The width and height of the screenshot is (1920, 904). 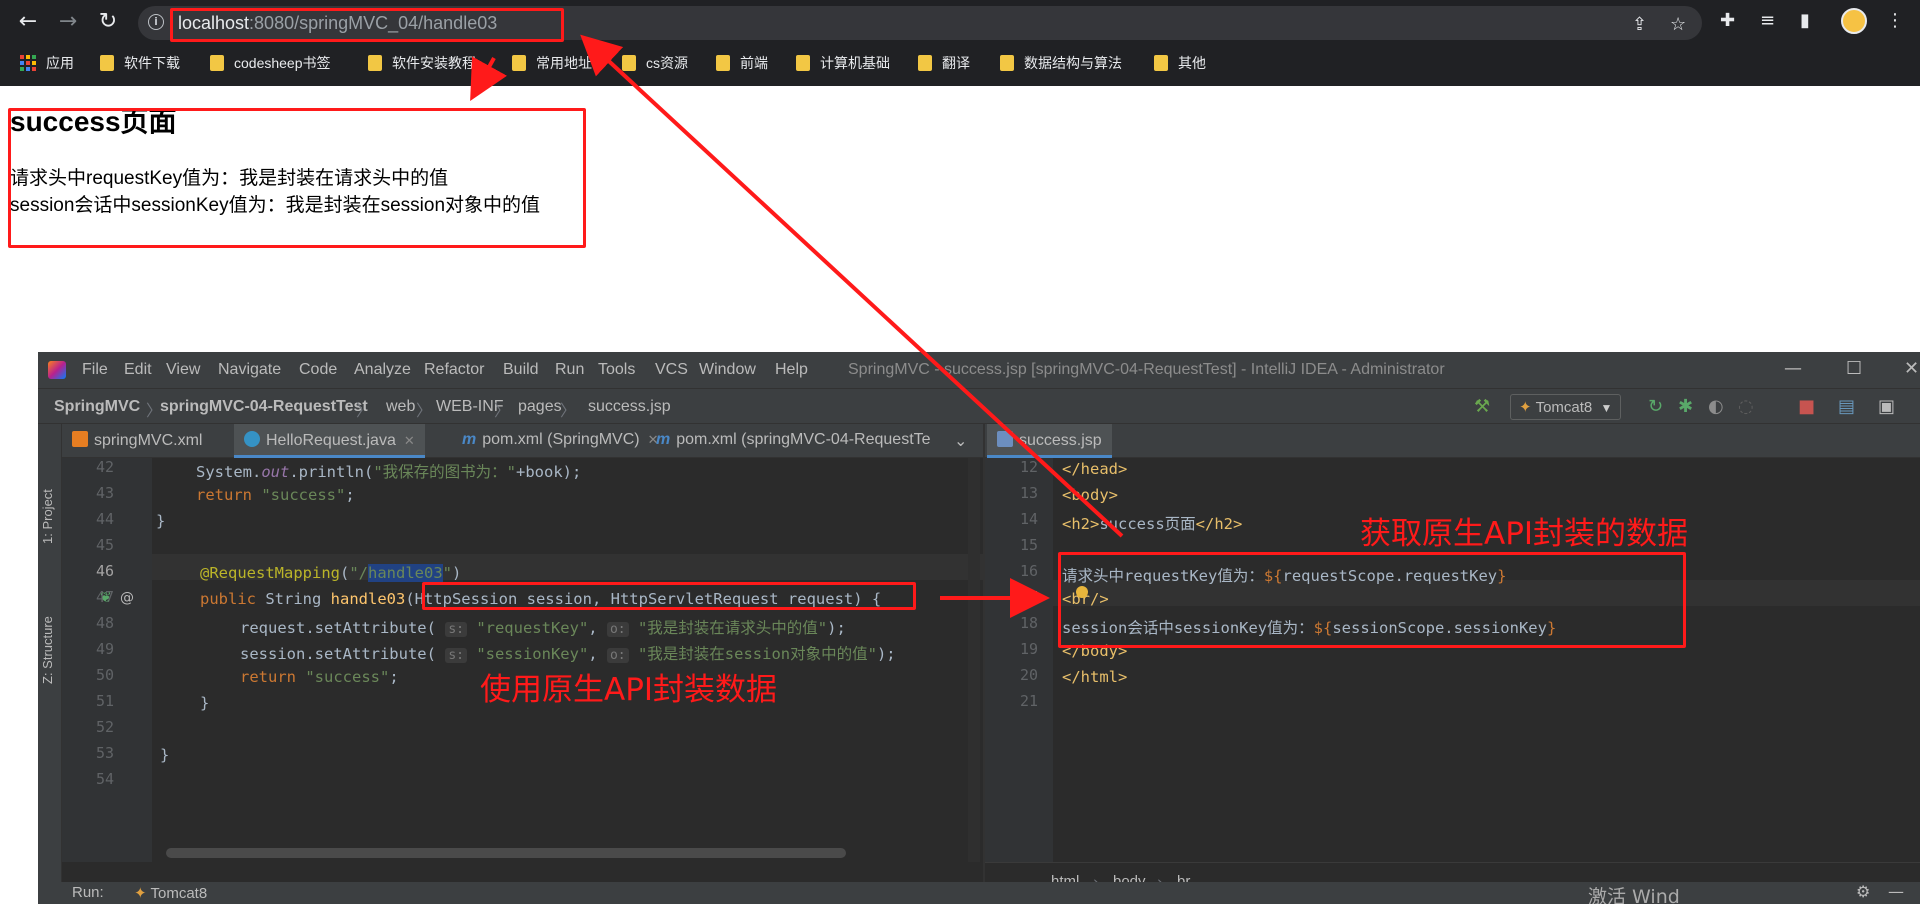 What do you see at coordinates (331, 573) in the screenshot?
I see `code-line: @RequestMapping("/handle03")` at bounding box center [331, 573].